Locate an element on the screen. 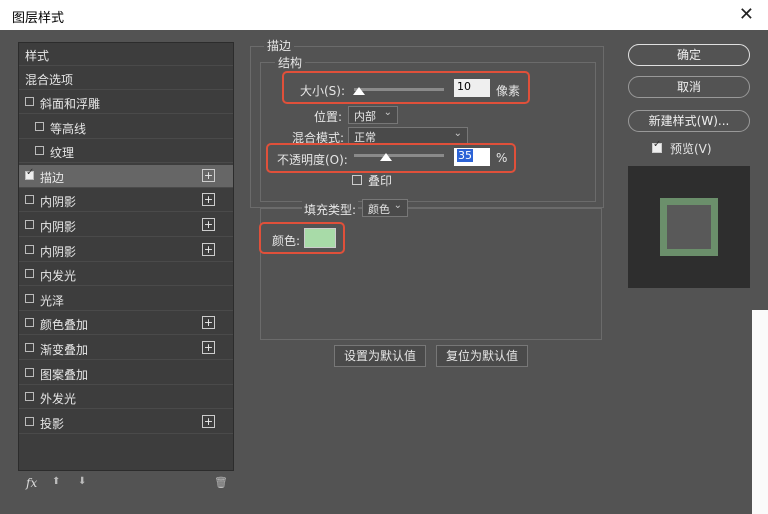 Image resolution: width=768 pixels, height=514 pixels. style-item: 斜面和浮雕 is located at coordinates (126, 102).